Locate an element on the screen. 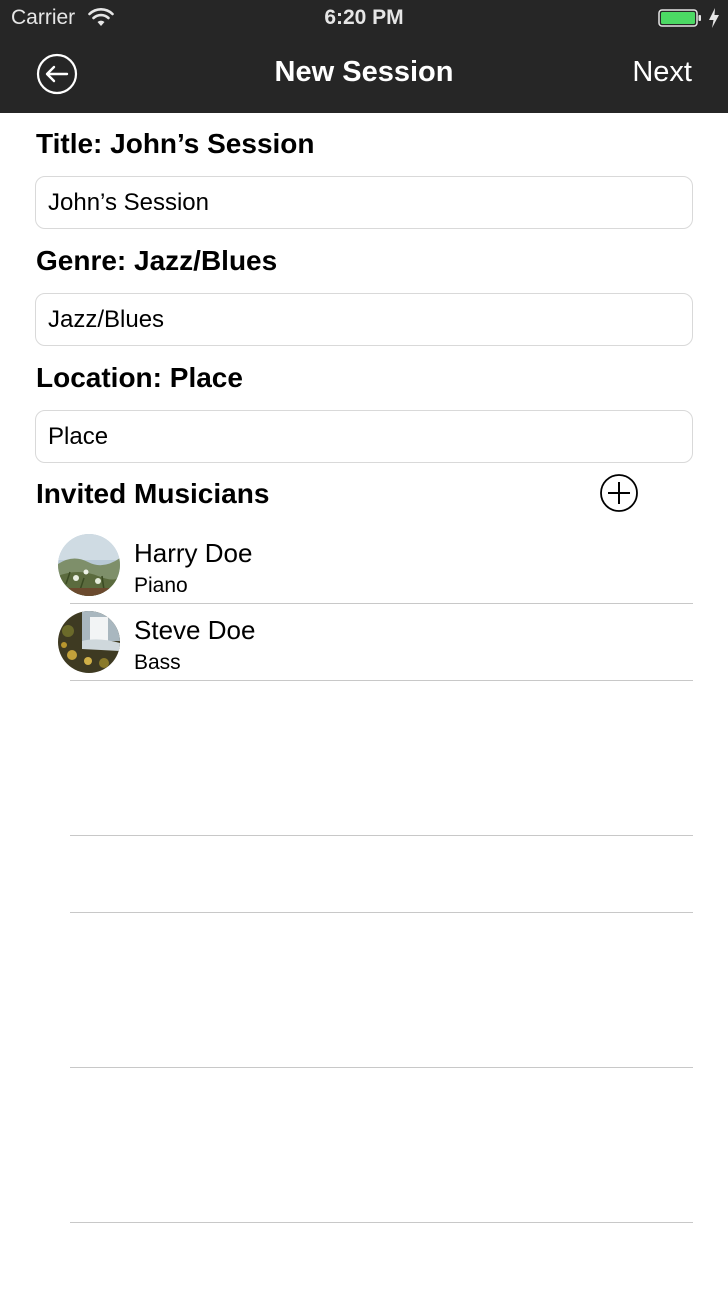 This screenshot has width=728, height=1294. status-time: 6:20 PM is located at coordinates (364, 17).